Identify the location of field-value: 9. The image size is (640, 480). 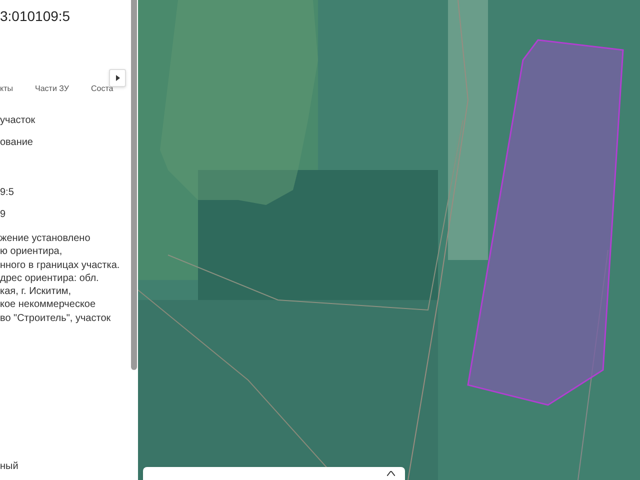
(3, 215).